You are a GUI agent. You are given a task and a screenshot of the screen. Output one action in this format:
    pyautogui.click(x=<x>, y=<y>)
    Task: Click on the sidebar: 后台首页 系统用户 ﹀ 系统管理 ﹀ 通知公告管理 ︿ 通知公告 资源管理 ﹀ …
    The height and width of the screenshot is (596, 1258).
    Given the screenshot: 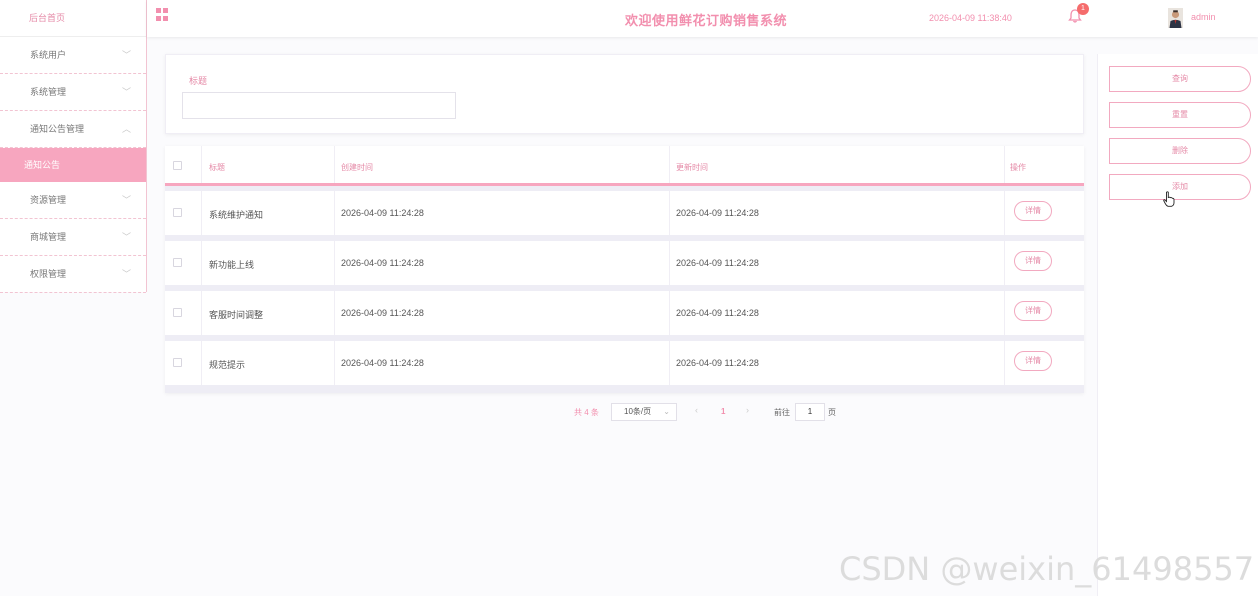 What is the action you would take?
    pyautogui.click(x=73, y=146)
    